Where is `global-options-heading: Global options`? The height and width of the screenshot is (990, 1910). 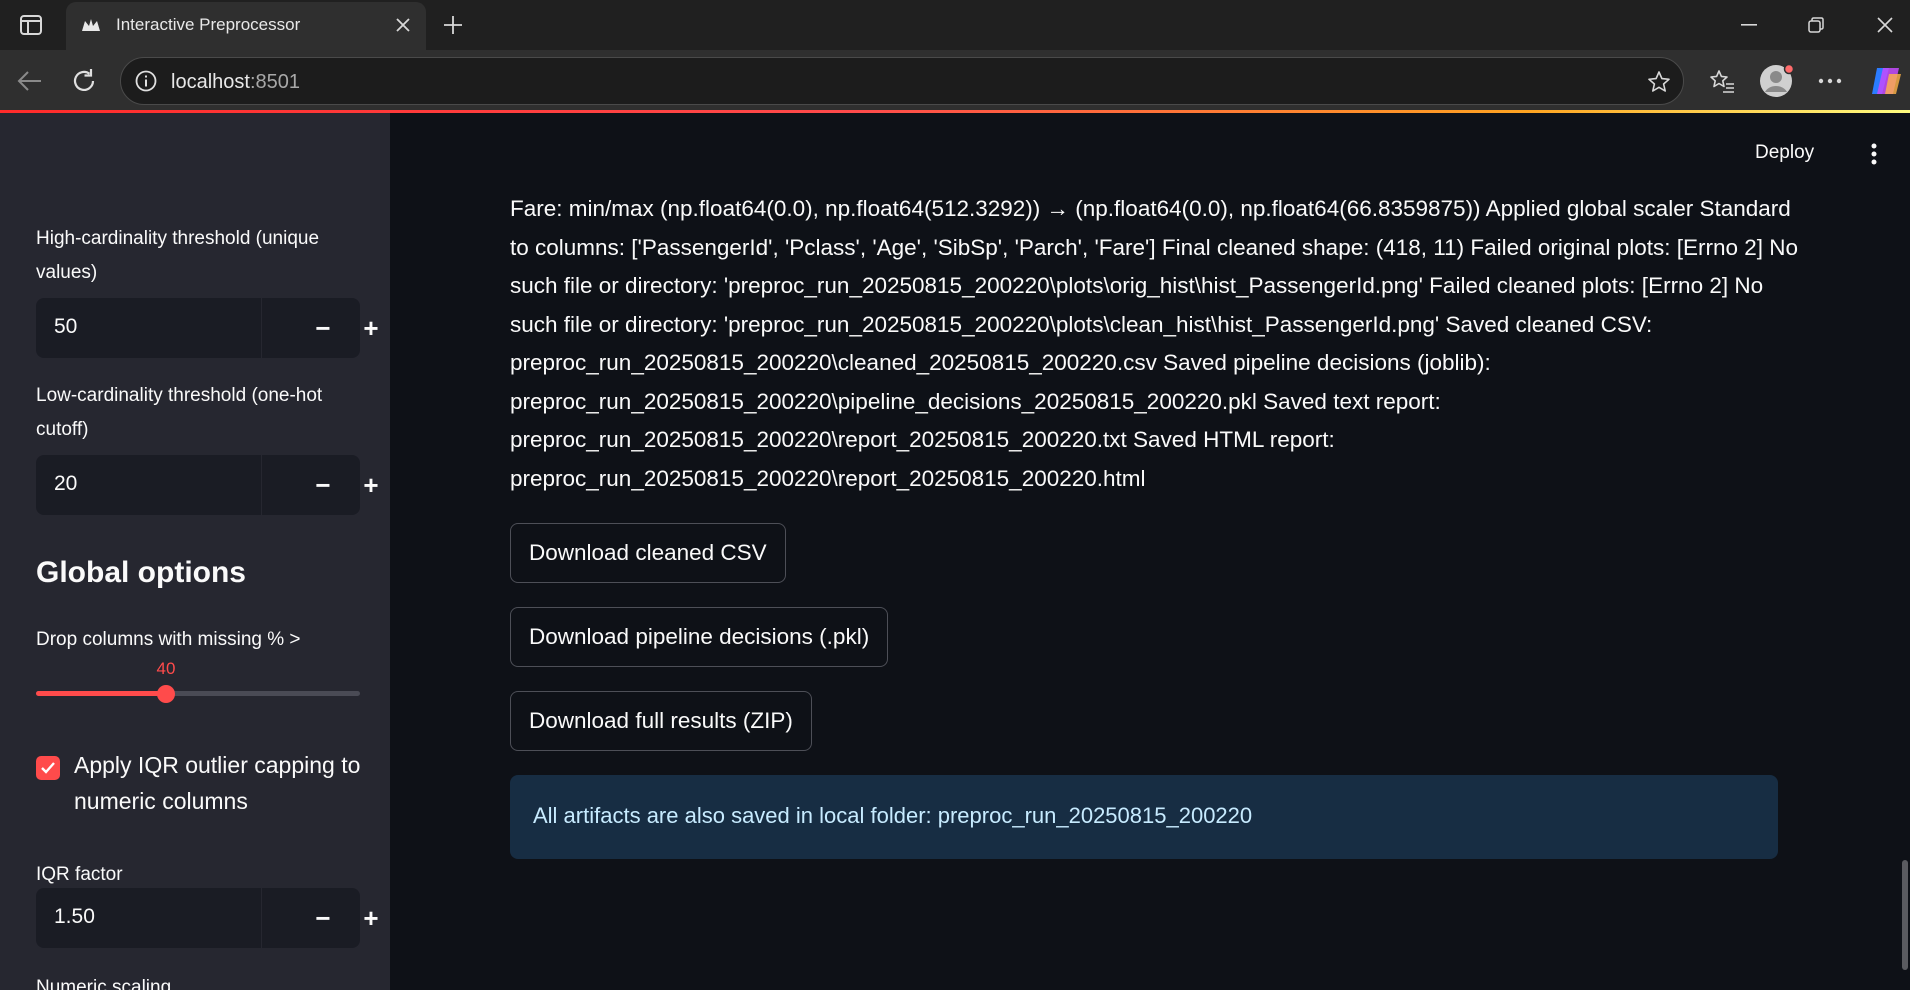
global-options-heading: Global options is located at coordinates (141, 572).